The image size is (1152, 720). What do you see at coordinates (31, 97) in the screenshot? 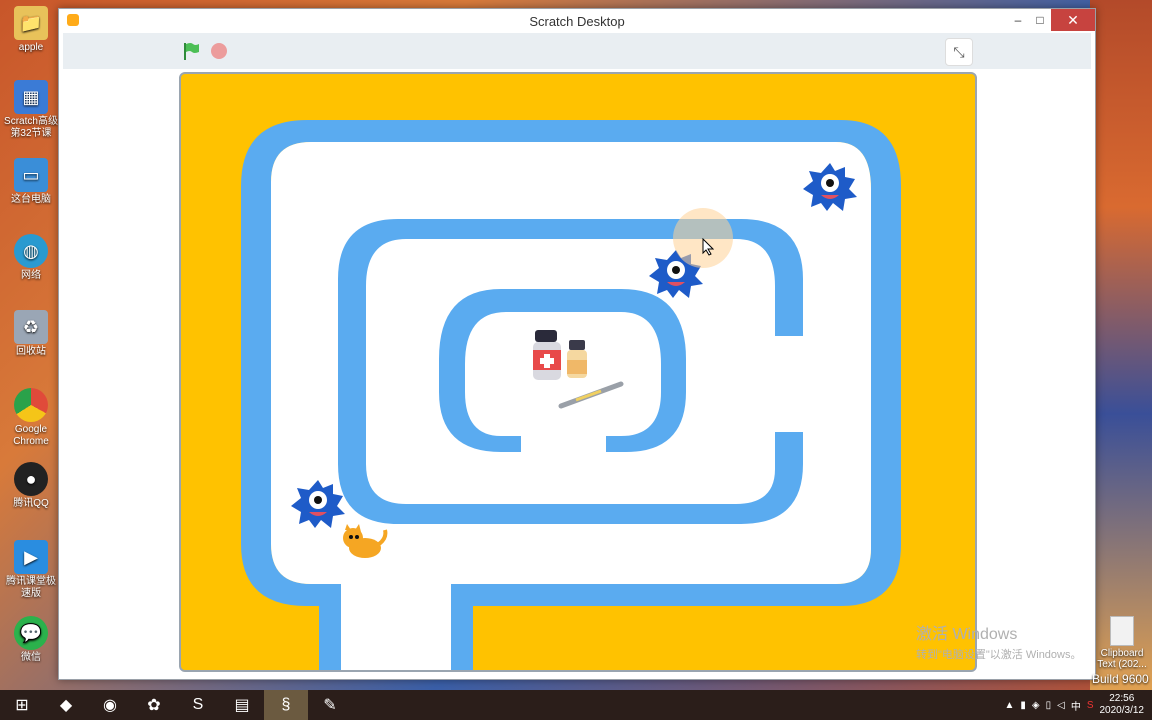
I see `archive-icon: ▦` at bounding box center [31, 97].